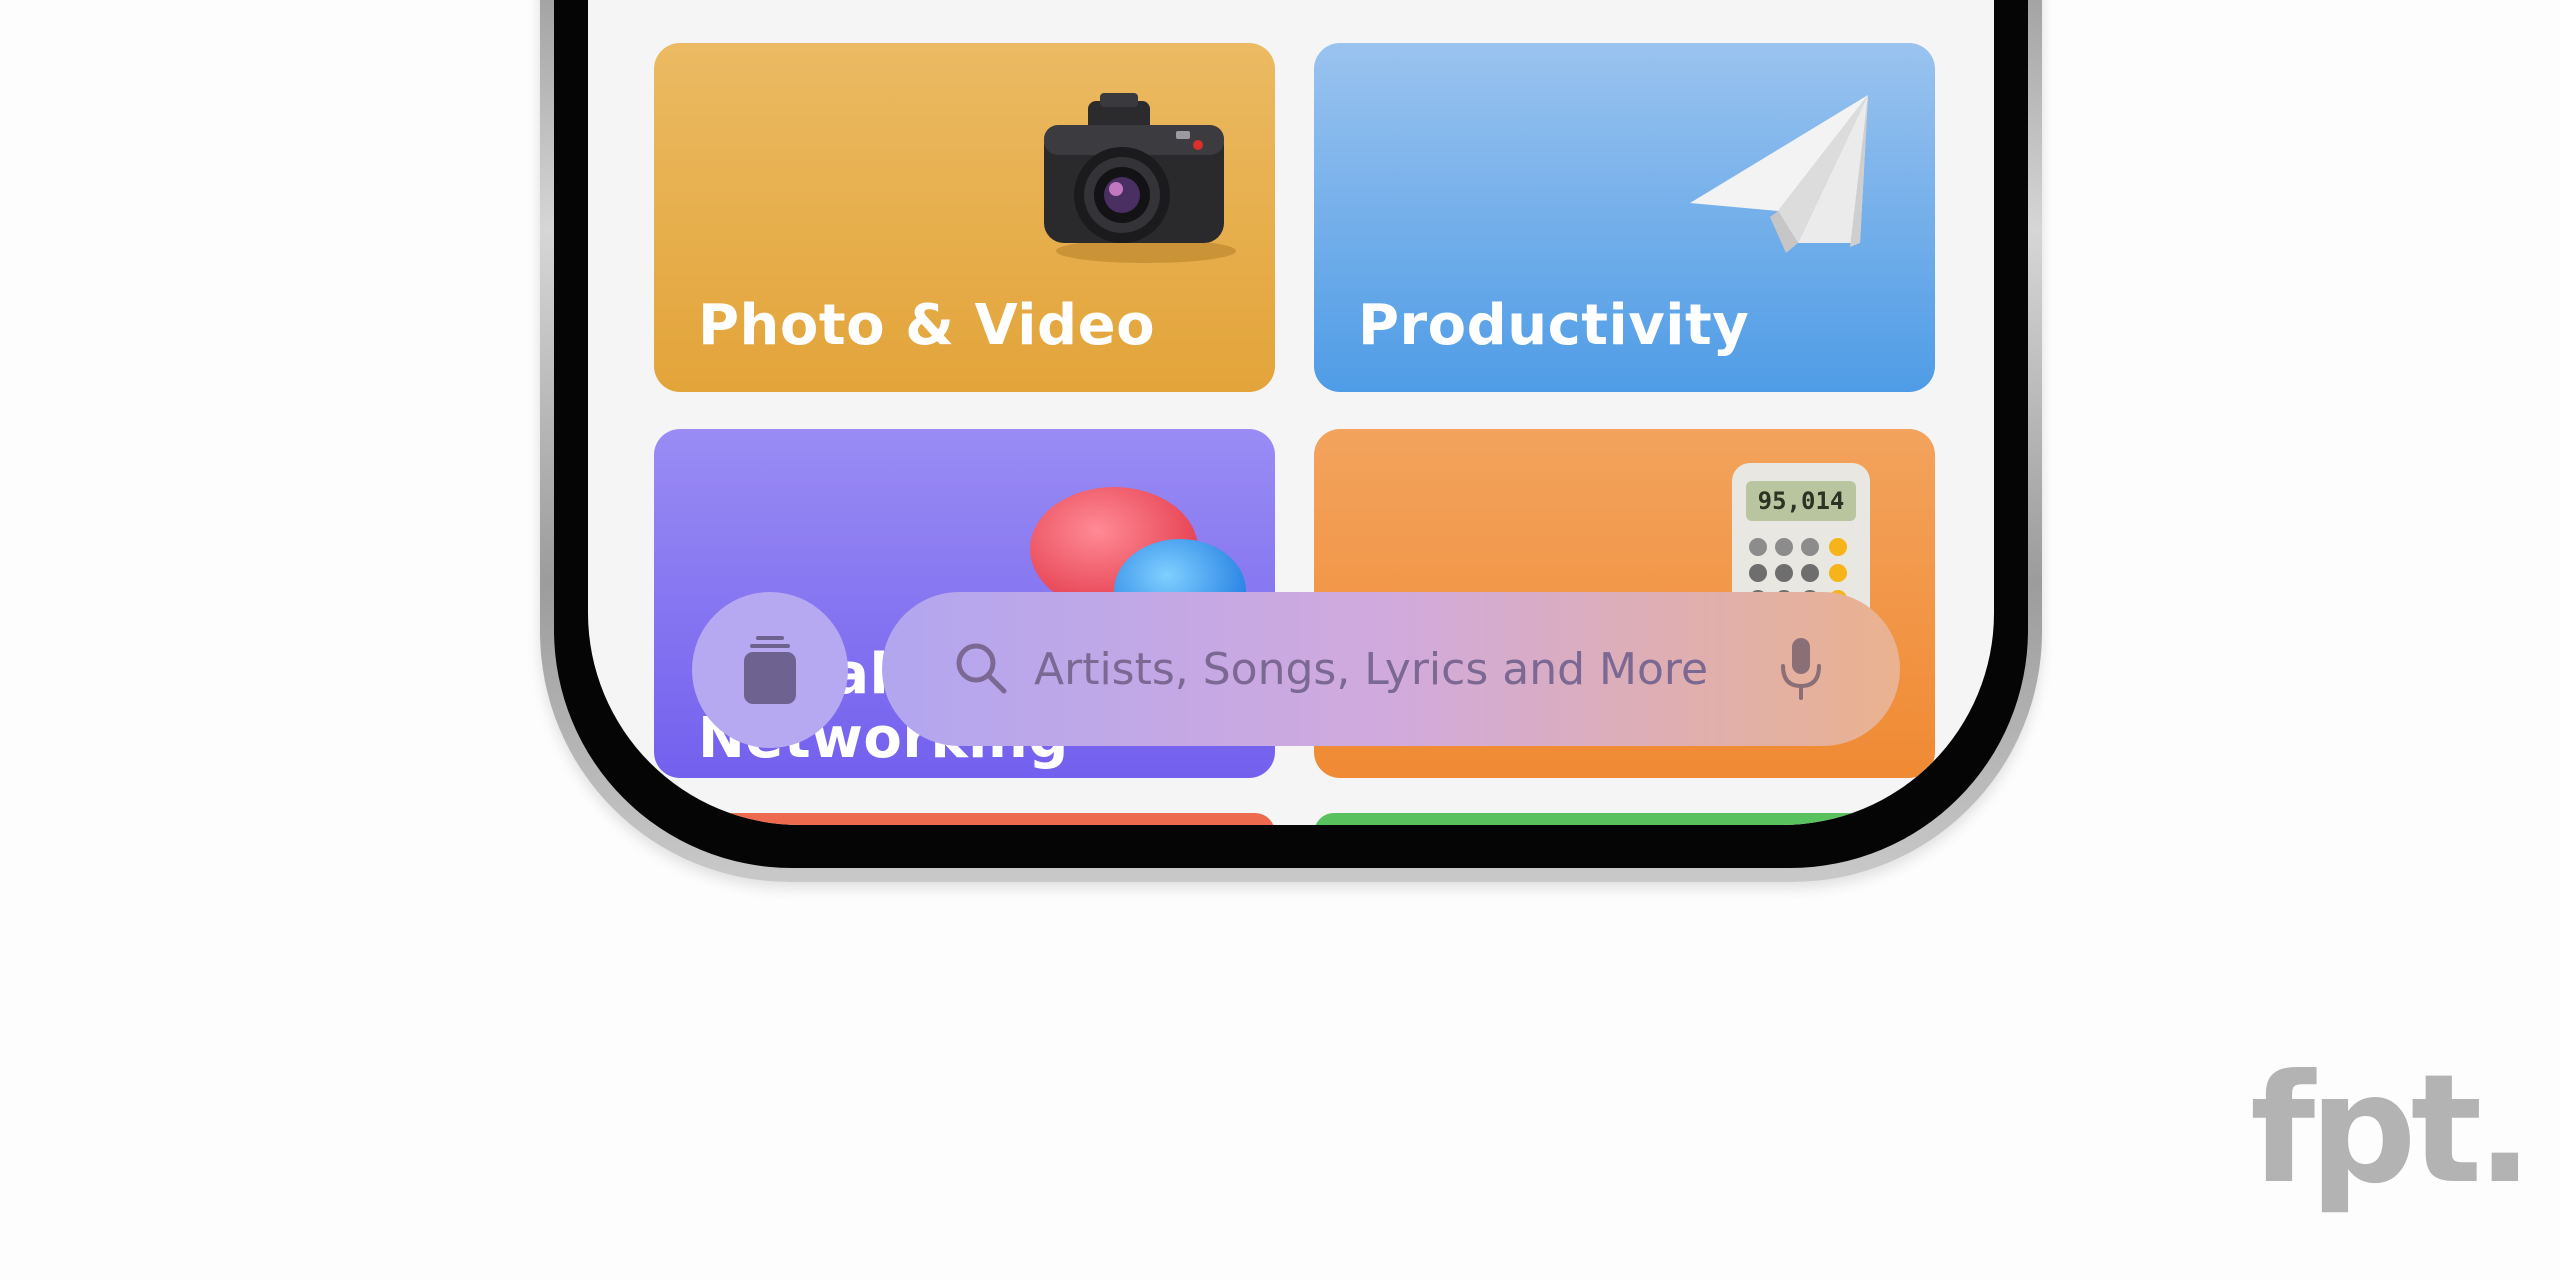 The height and width of the screenshot is (1280, 2560). Describe the element at coordinates (2391, 1130) in the screenshot. I see `watermark-logo: fpt.` at that location.